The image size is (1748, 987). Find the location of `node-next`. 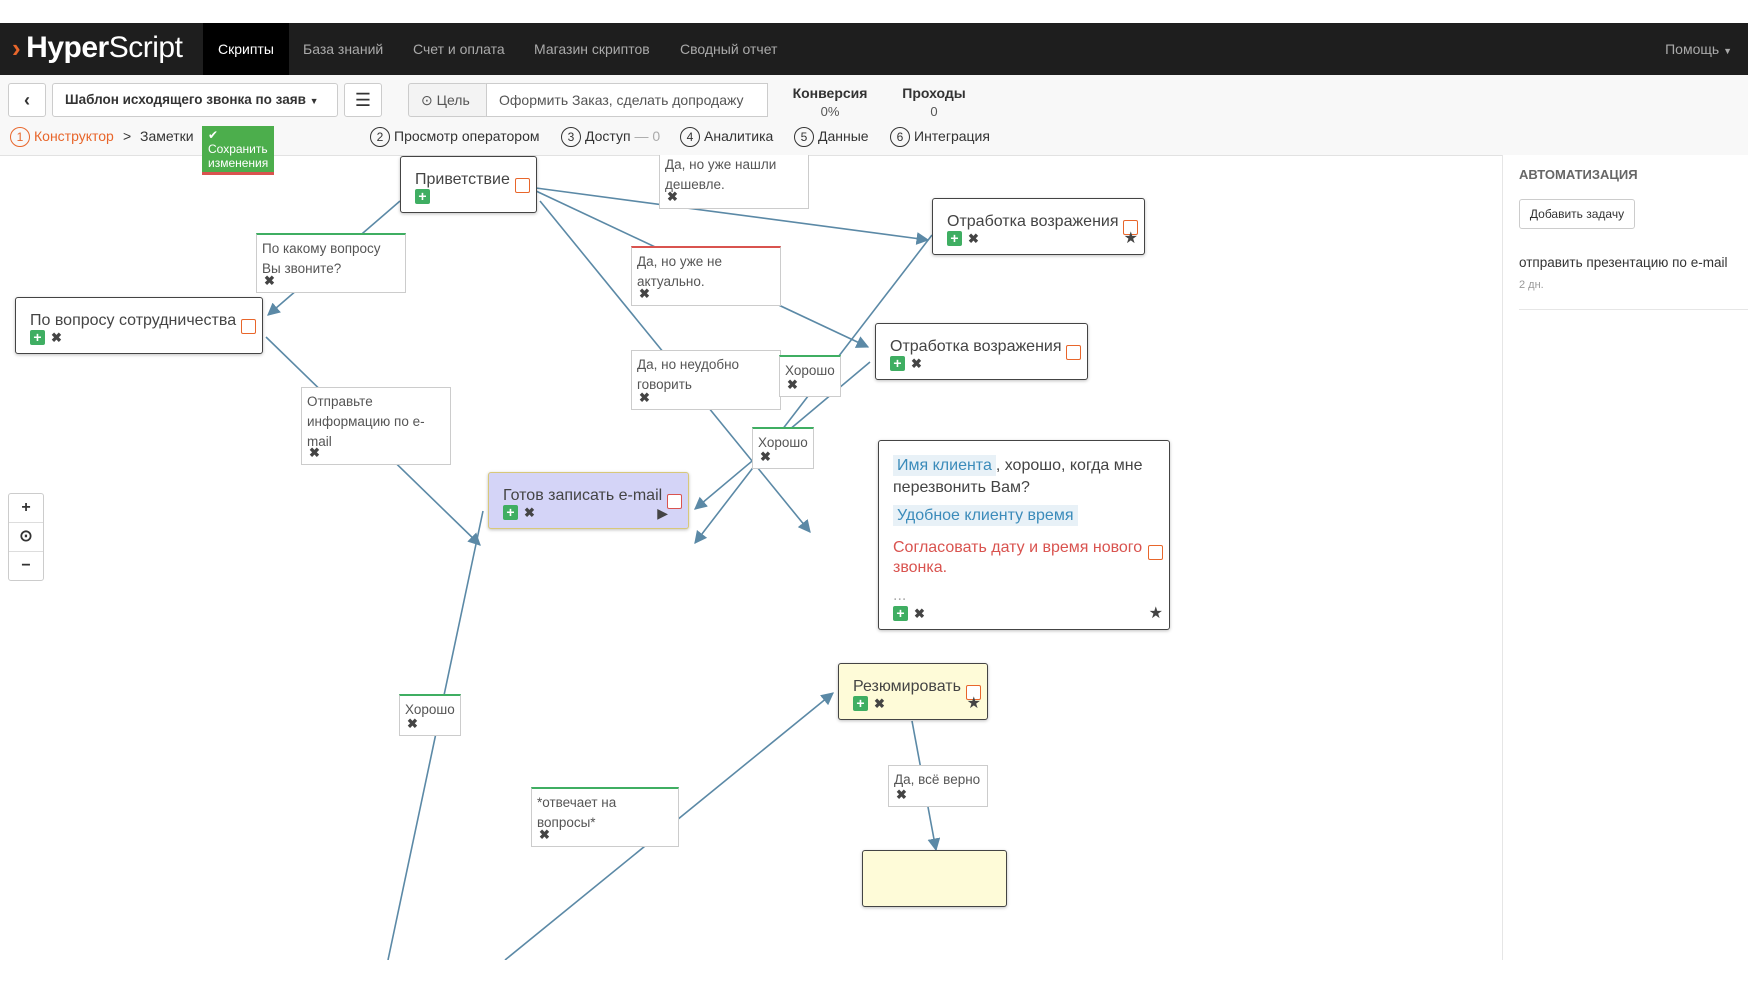

node-next is located at coordinates (934, 878).